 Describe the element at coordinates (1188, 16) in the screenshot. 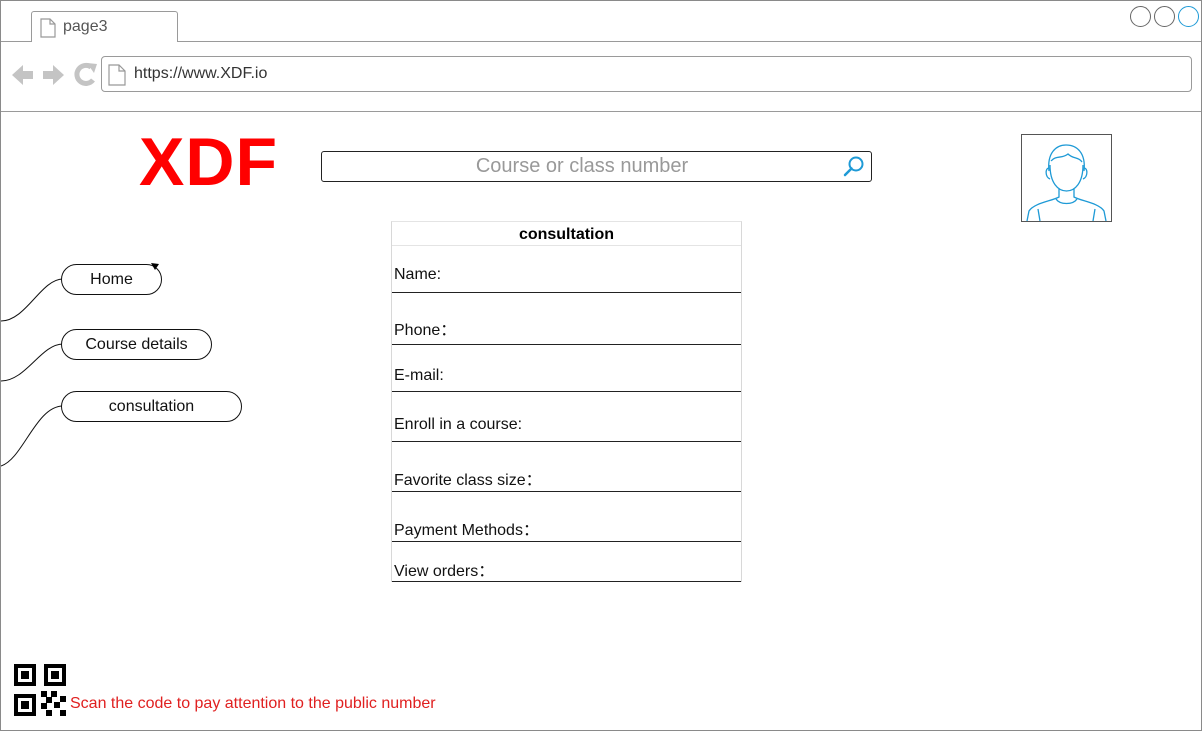

I see `close-icon` at that location.